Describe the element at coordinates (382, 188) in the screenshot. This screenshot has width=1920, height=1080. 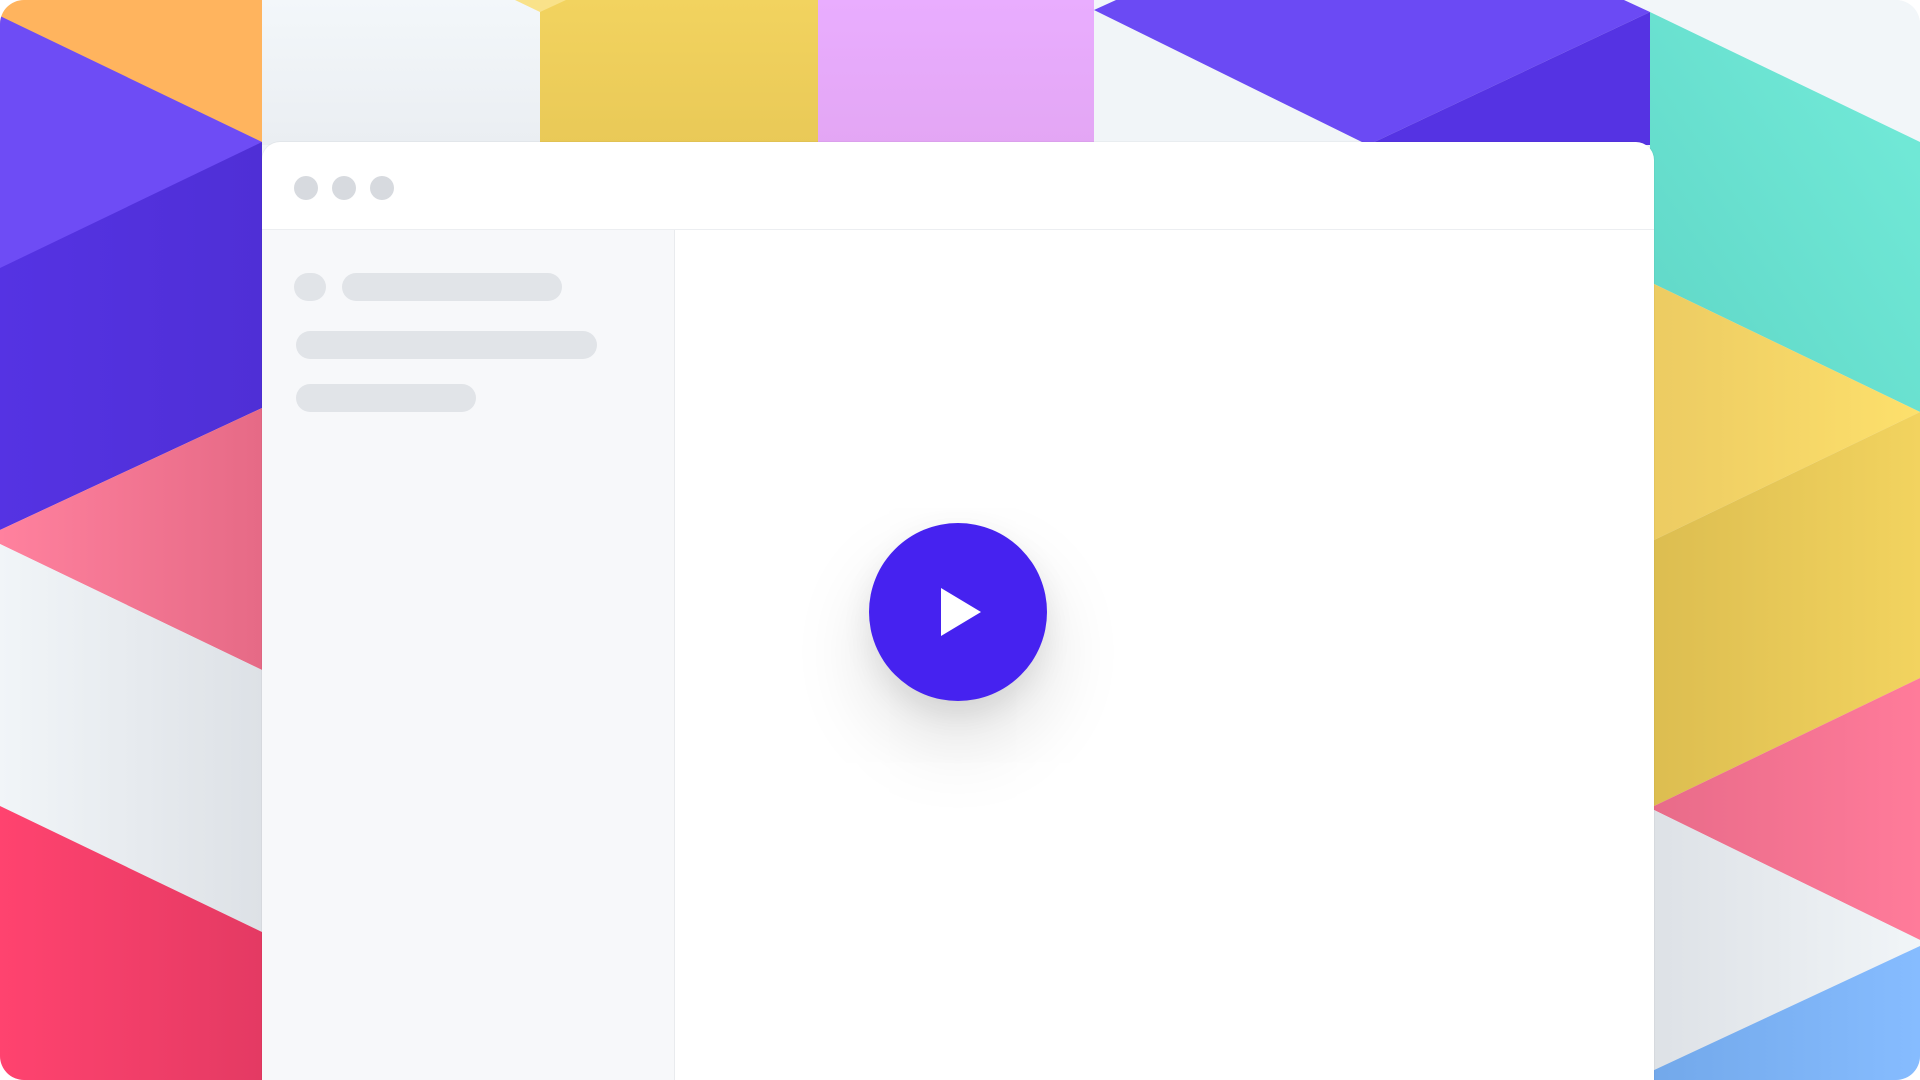
I see `window-maximize-dot-icon` at that location.